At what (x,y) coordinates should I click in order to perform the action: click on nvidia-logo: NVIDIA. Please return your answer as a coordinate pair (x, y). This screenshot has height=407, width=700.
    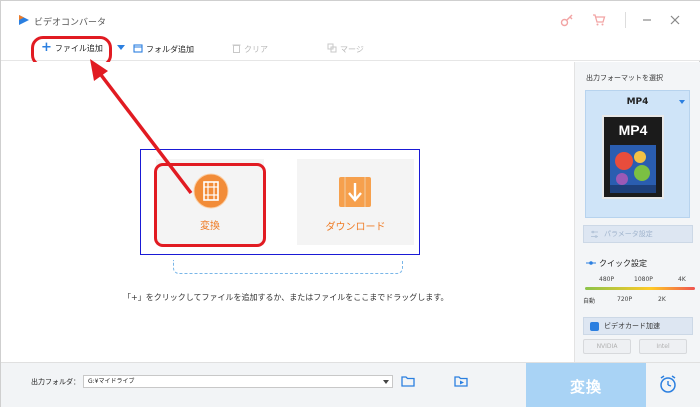
    Looking at the image, I should click on (607, 346).